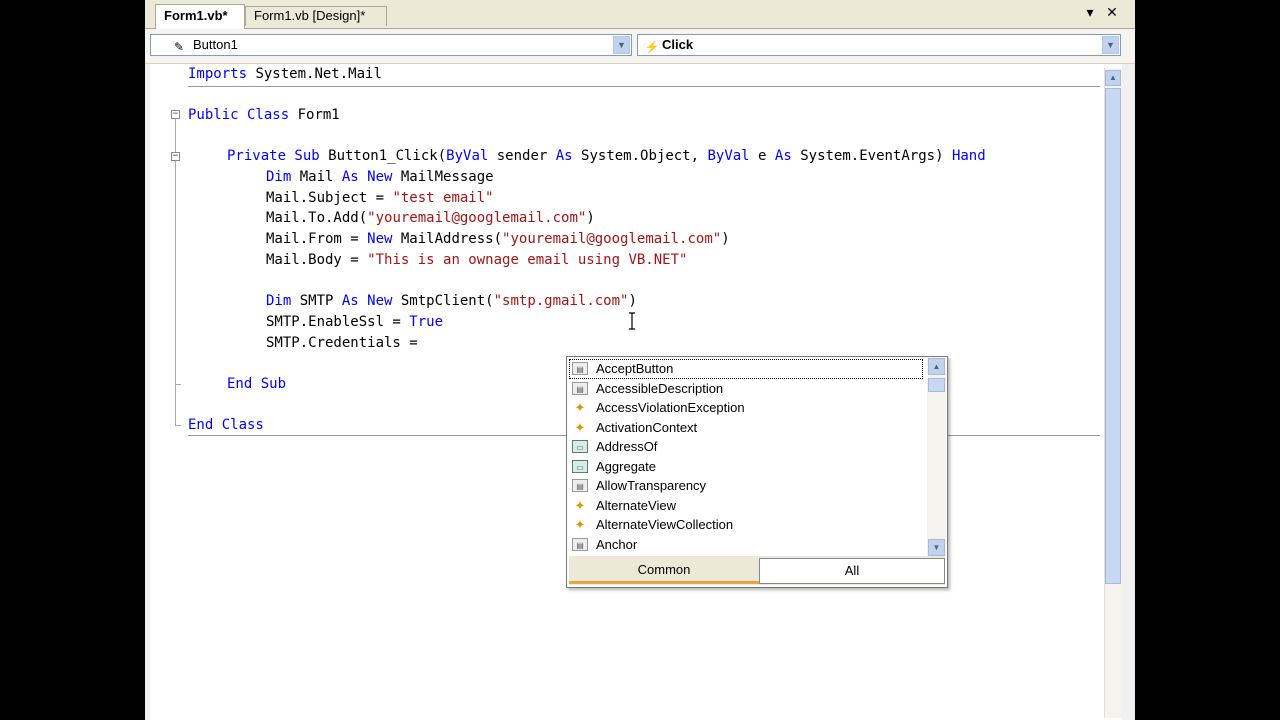  I want to click on code-line: Imports System.Net.Mail, so click(285, 74).